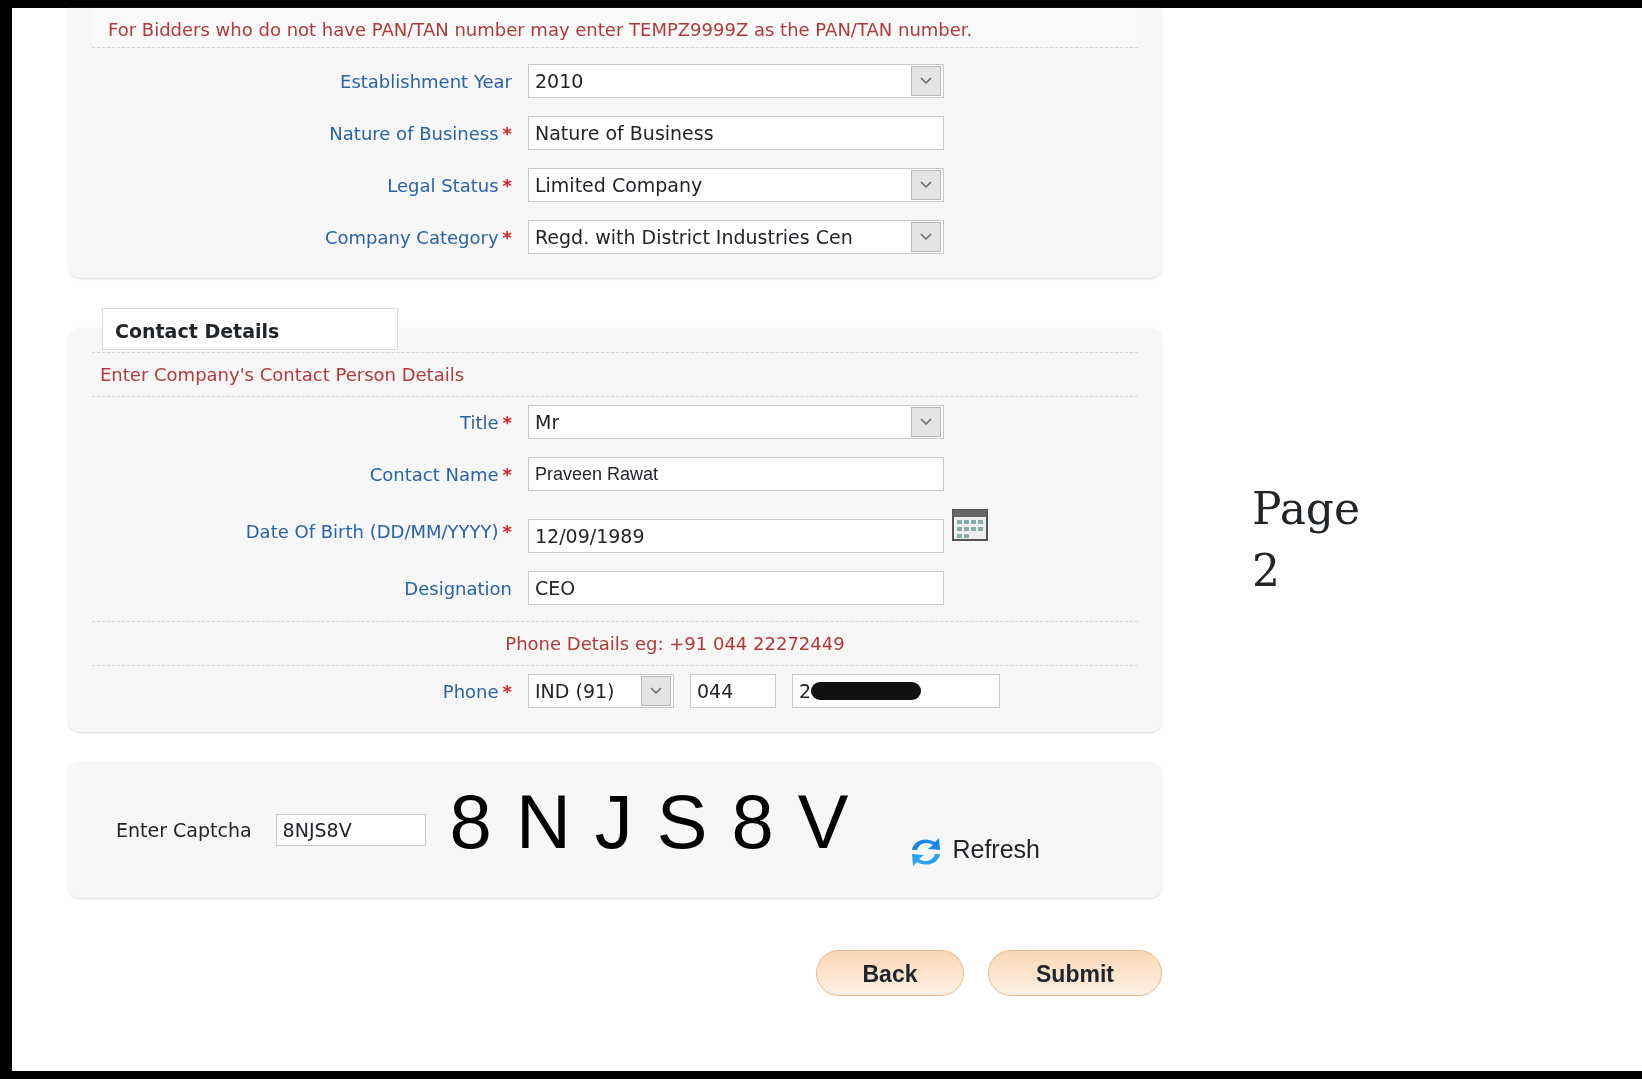 The image size is (1642, 1079). Describe the element at coordinates (736, 237) in the screenshot. I see `select-field: Regd. with District Industries Cen` at that location.